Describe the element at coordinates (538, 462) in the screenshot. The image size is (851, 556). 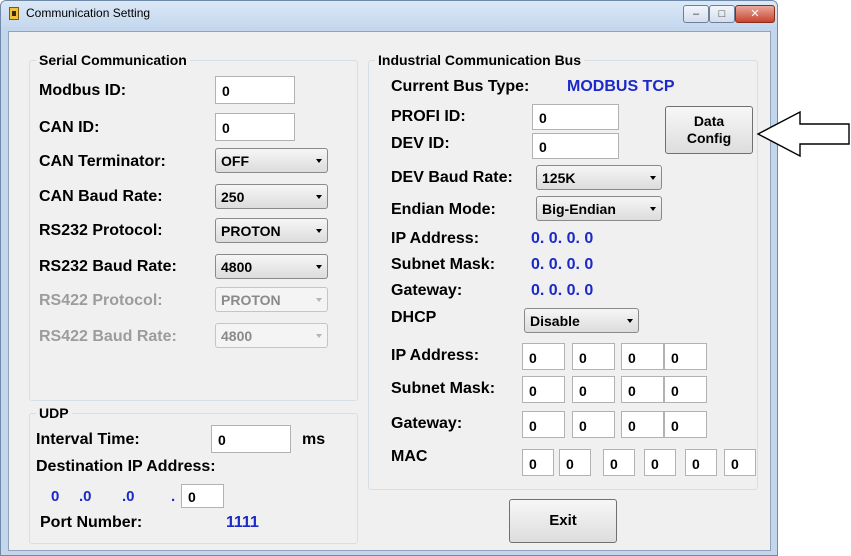
I see `mac-octet-1-input: 0` at that location.